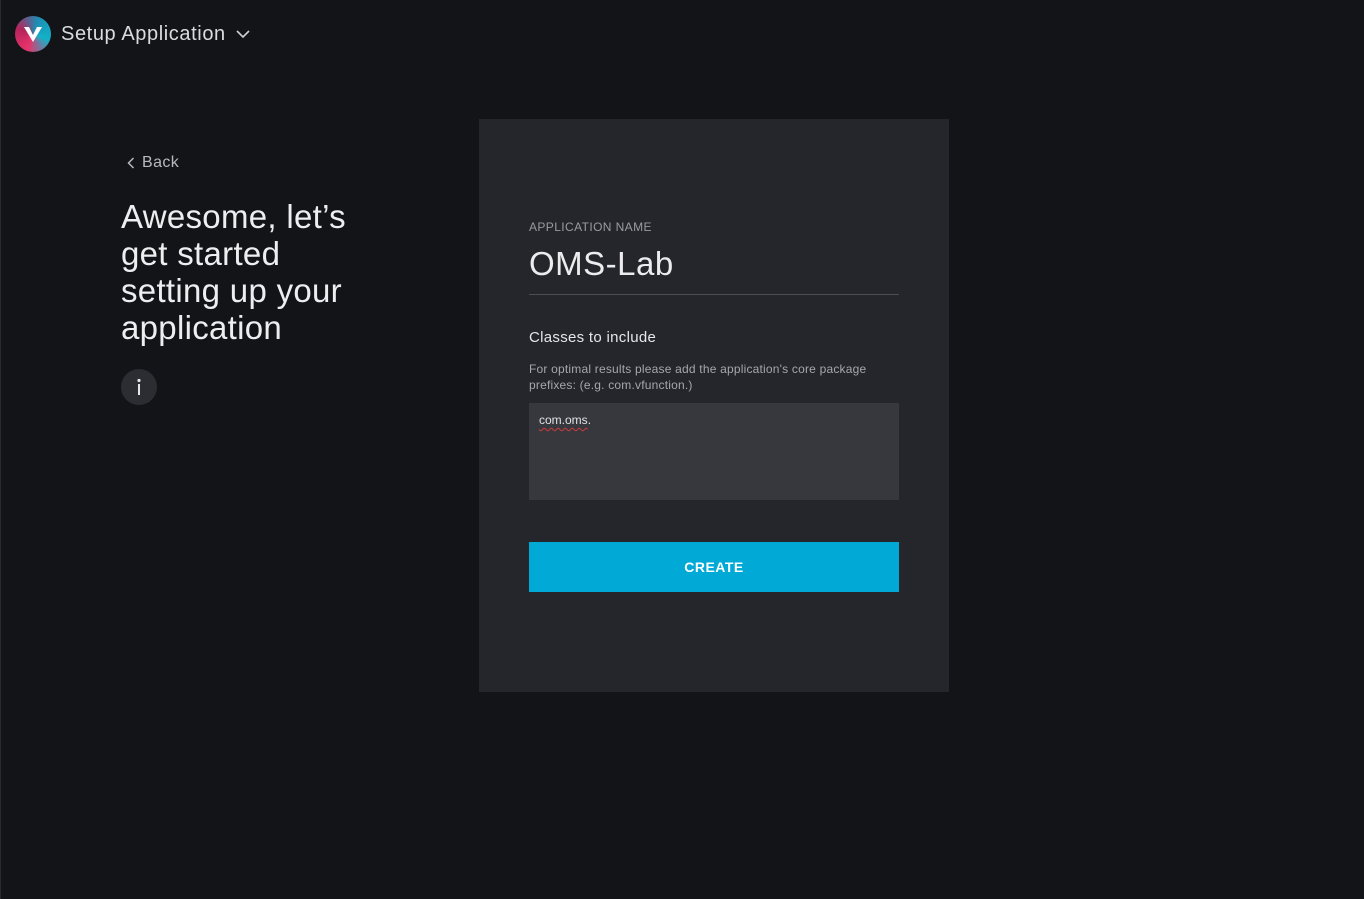 The width and height of the screenshot is (1364, 899). I want to click on chevron-down-icon, so click(243, 34).